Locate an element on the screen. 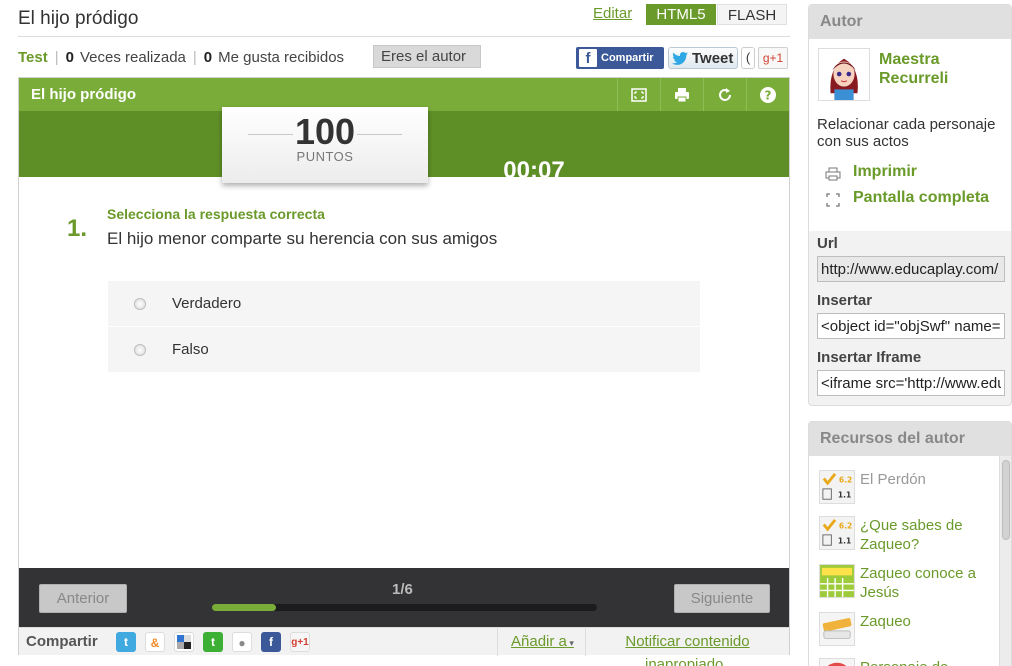 Image resolution: width=1012 pixels, height=666 pixels. help-icon: ? is located at coordinates (767, 94).